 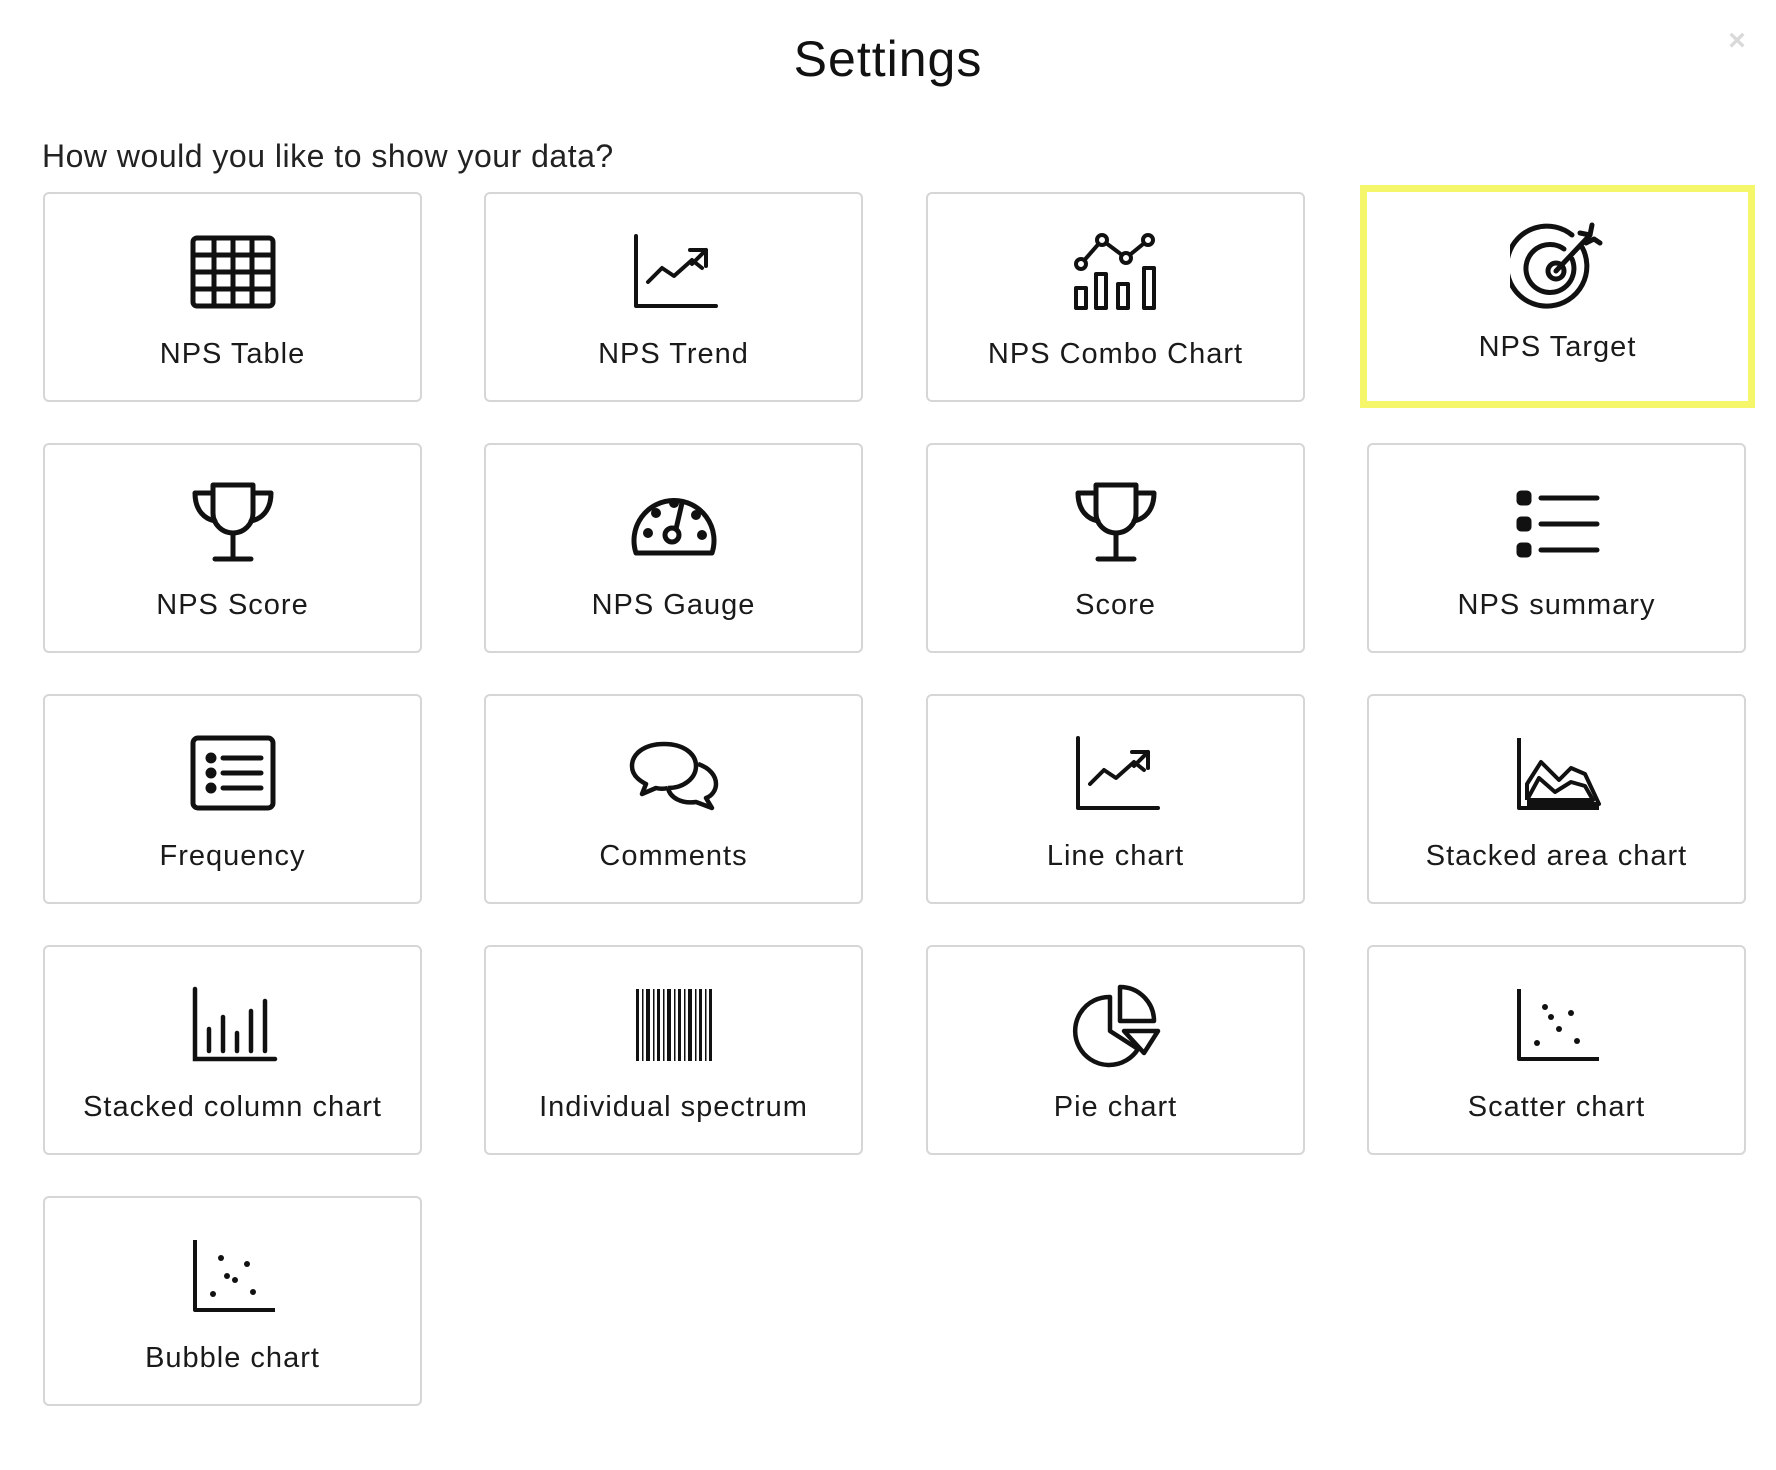 I want to click on option-label: NPS Combo Chart, so click(x=1115, y=354).